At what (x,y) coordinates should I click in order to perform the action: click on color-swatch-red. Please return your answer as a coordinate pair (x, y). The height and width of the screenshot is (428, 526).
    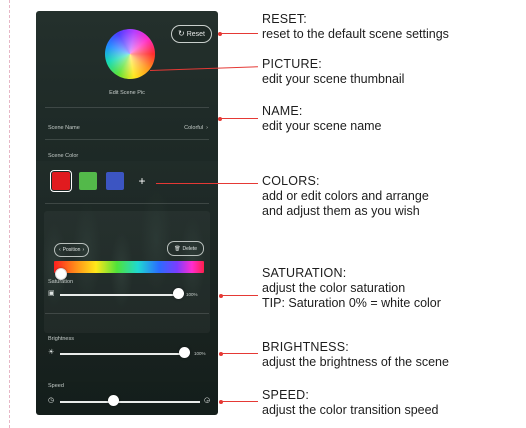
    Looking at the image, I should click on (61, 181).